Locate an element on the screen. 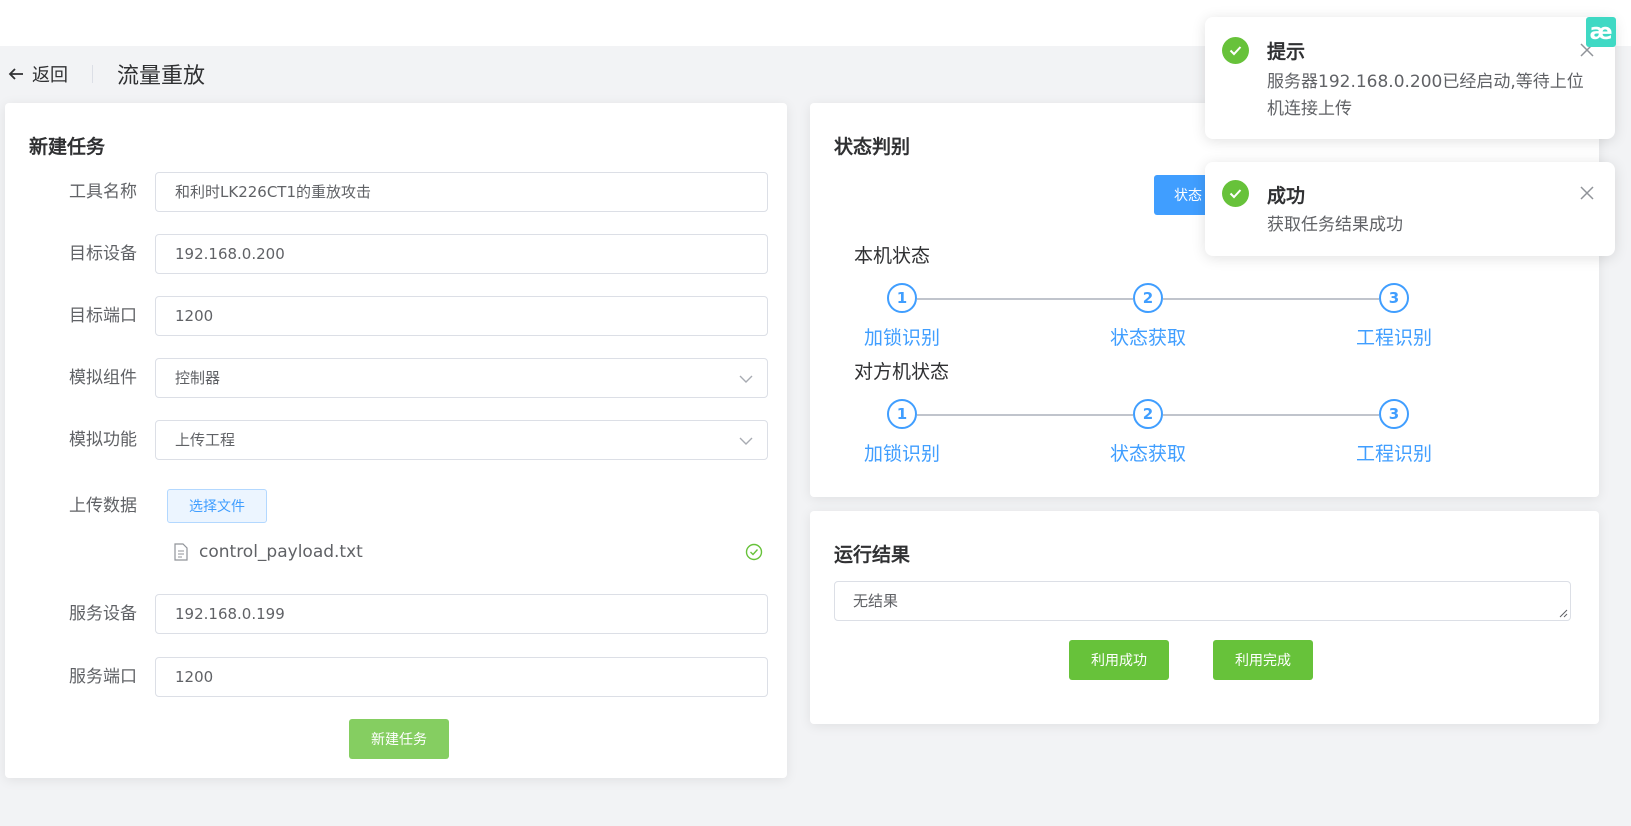  document-icon is located at coordinates (181, 552).